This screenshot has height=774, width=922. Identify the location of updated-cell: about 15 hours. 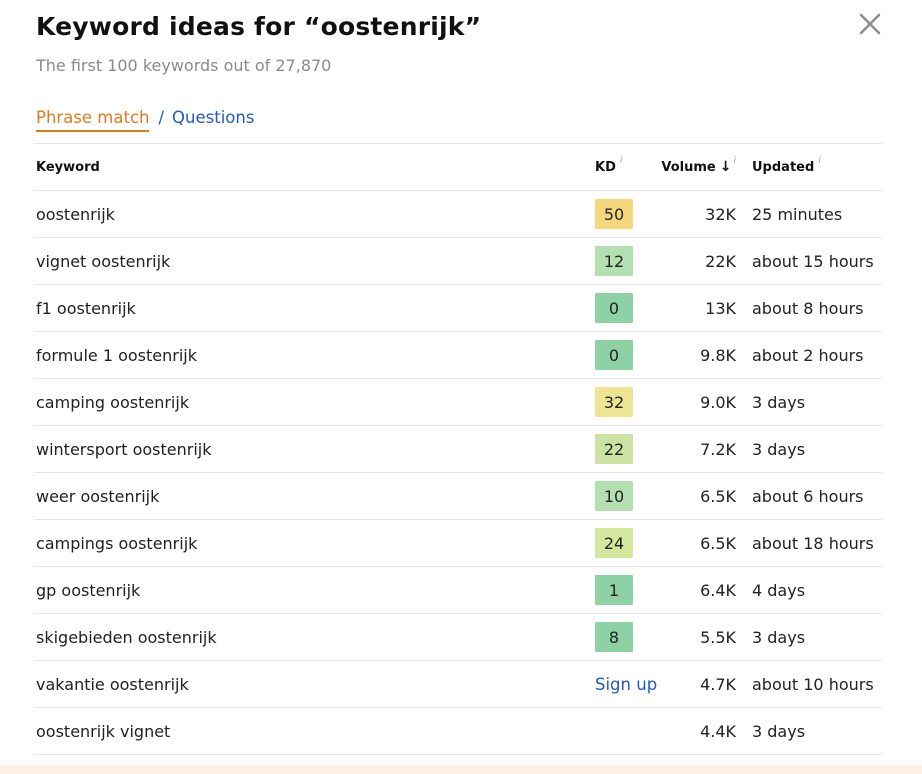
(813, 261).